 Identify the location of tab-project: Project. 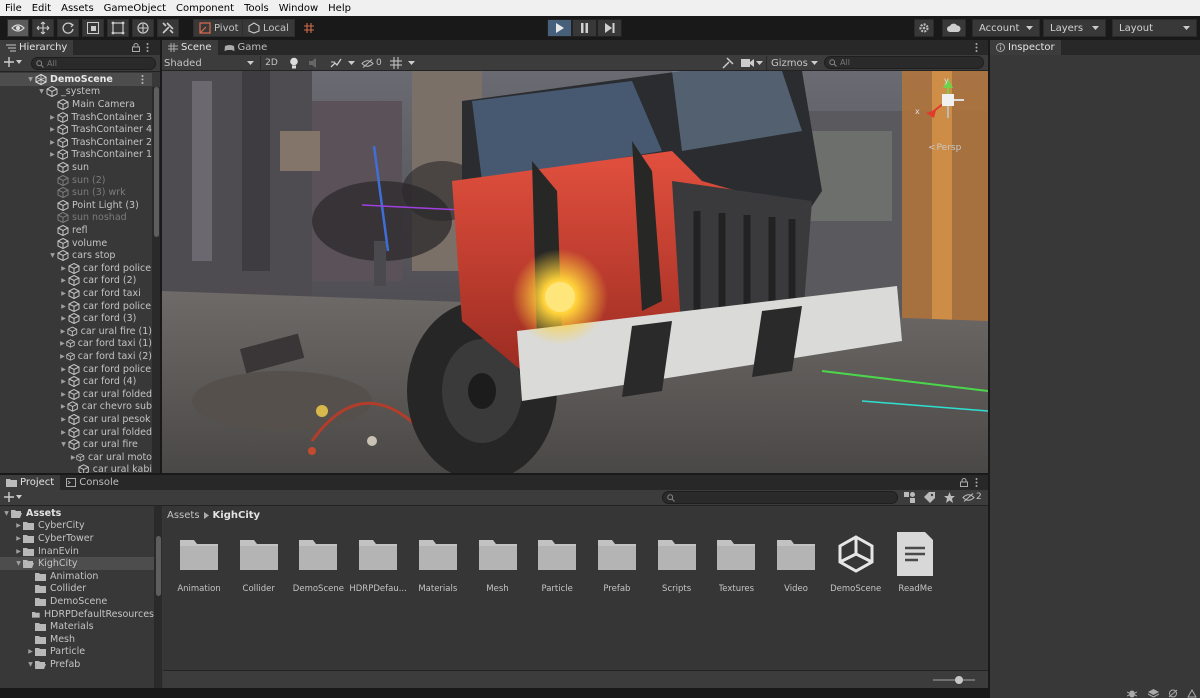
(30, 482).